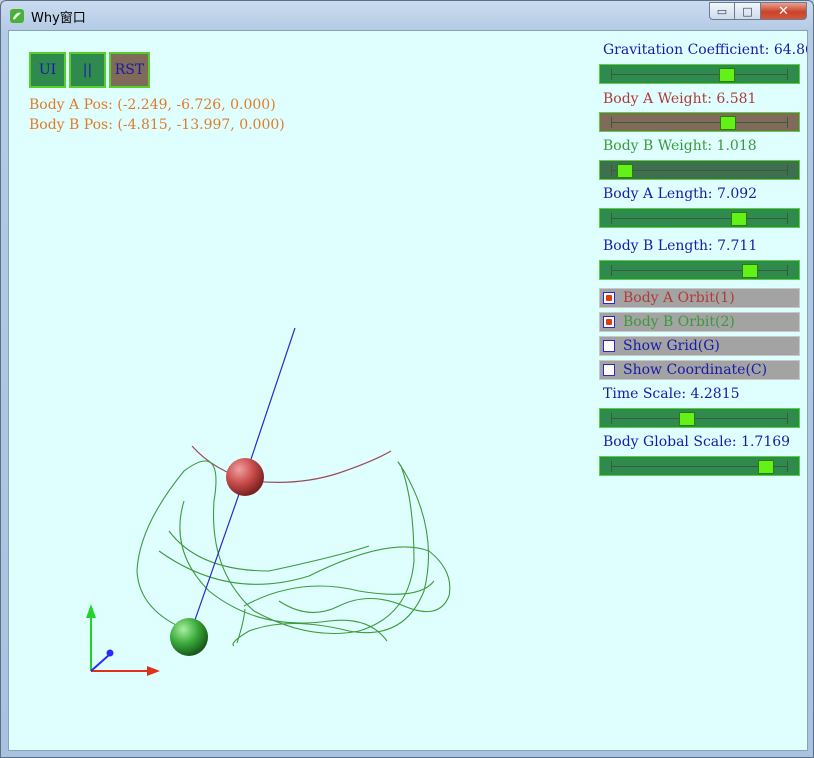 This screenshot has width=814, height=758. I want to click on maximize-button: □, so click(748, 11).